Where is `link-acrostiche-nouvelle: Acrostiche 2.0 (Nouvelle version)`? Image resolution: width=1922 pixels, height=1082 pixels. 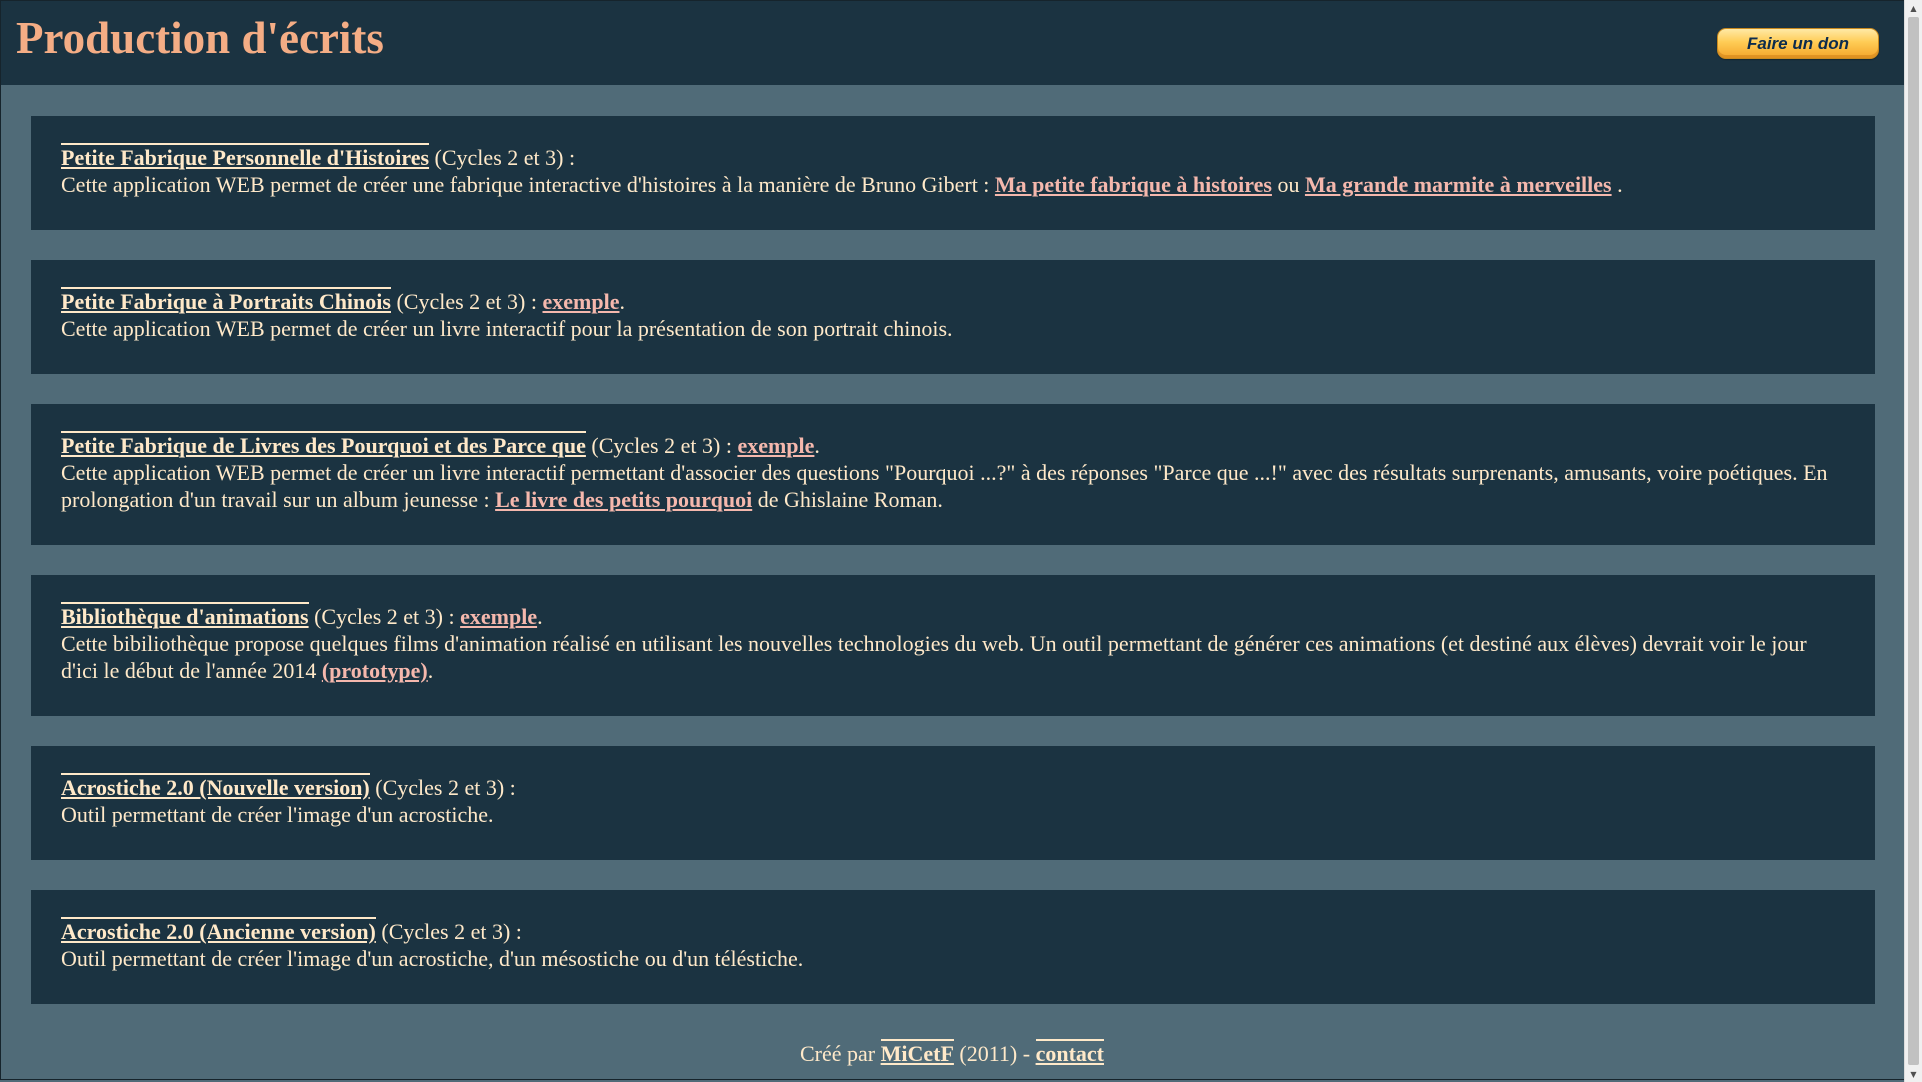
link-acrostiche-nouvelle: Acrostiche 2.0 (Nouvelle version) is located at coordinates (215, 786).